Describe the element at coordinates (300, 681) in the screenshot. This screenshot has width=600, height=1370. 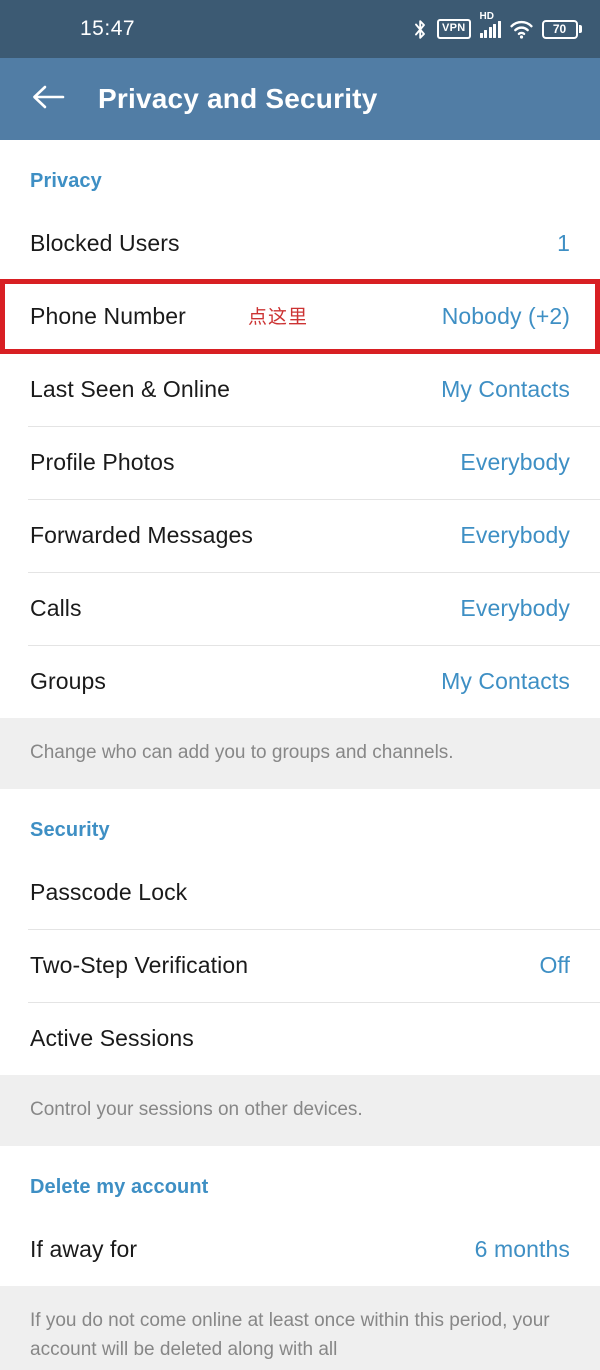
I see `setting-row-groups: Groups My Contacts` at that location.